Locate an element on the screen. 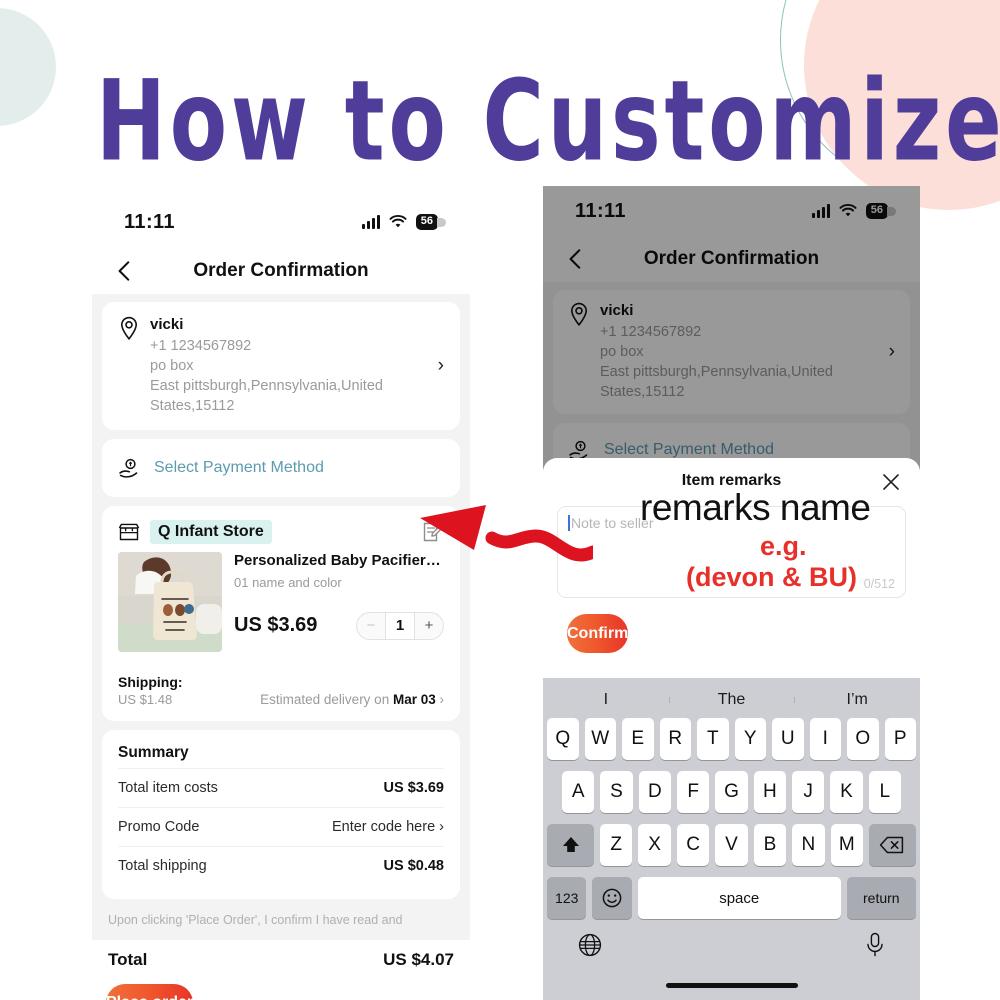  battery-icon: 56 is located at coordinates (431, 222).